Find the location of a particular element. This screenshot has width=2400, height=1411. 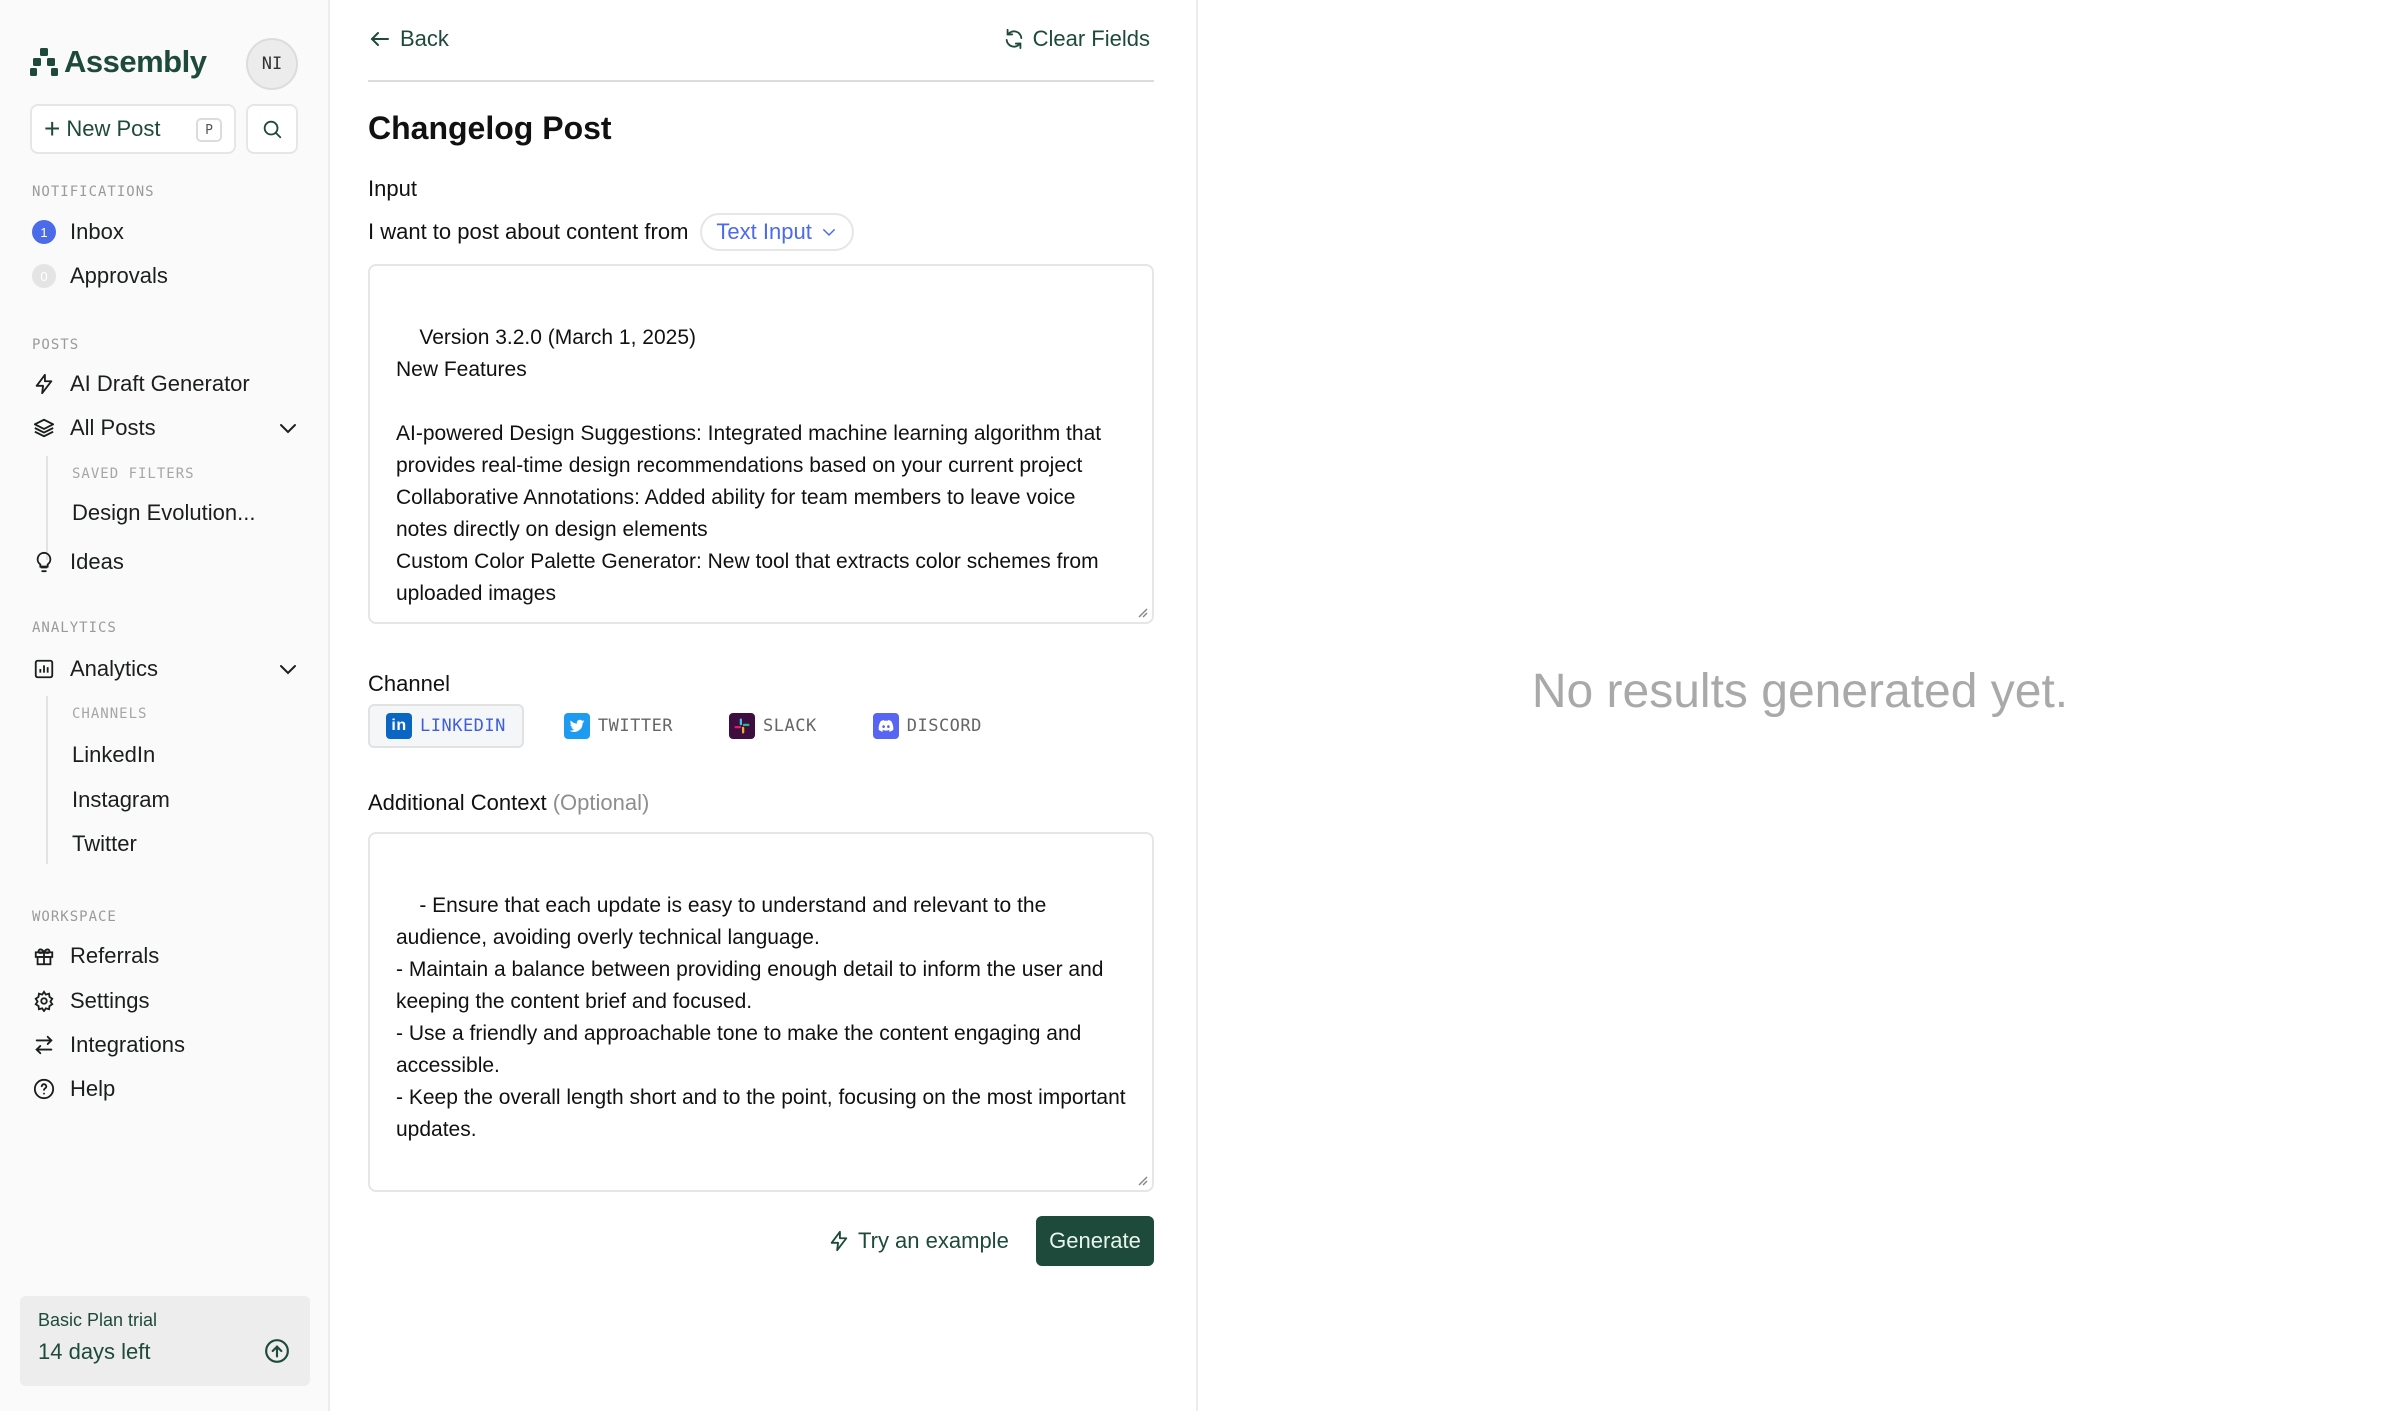

sidebar-item-all-posts: All Posts is located at coordinates (94, 428).